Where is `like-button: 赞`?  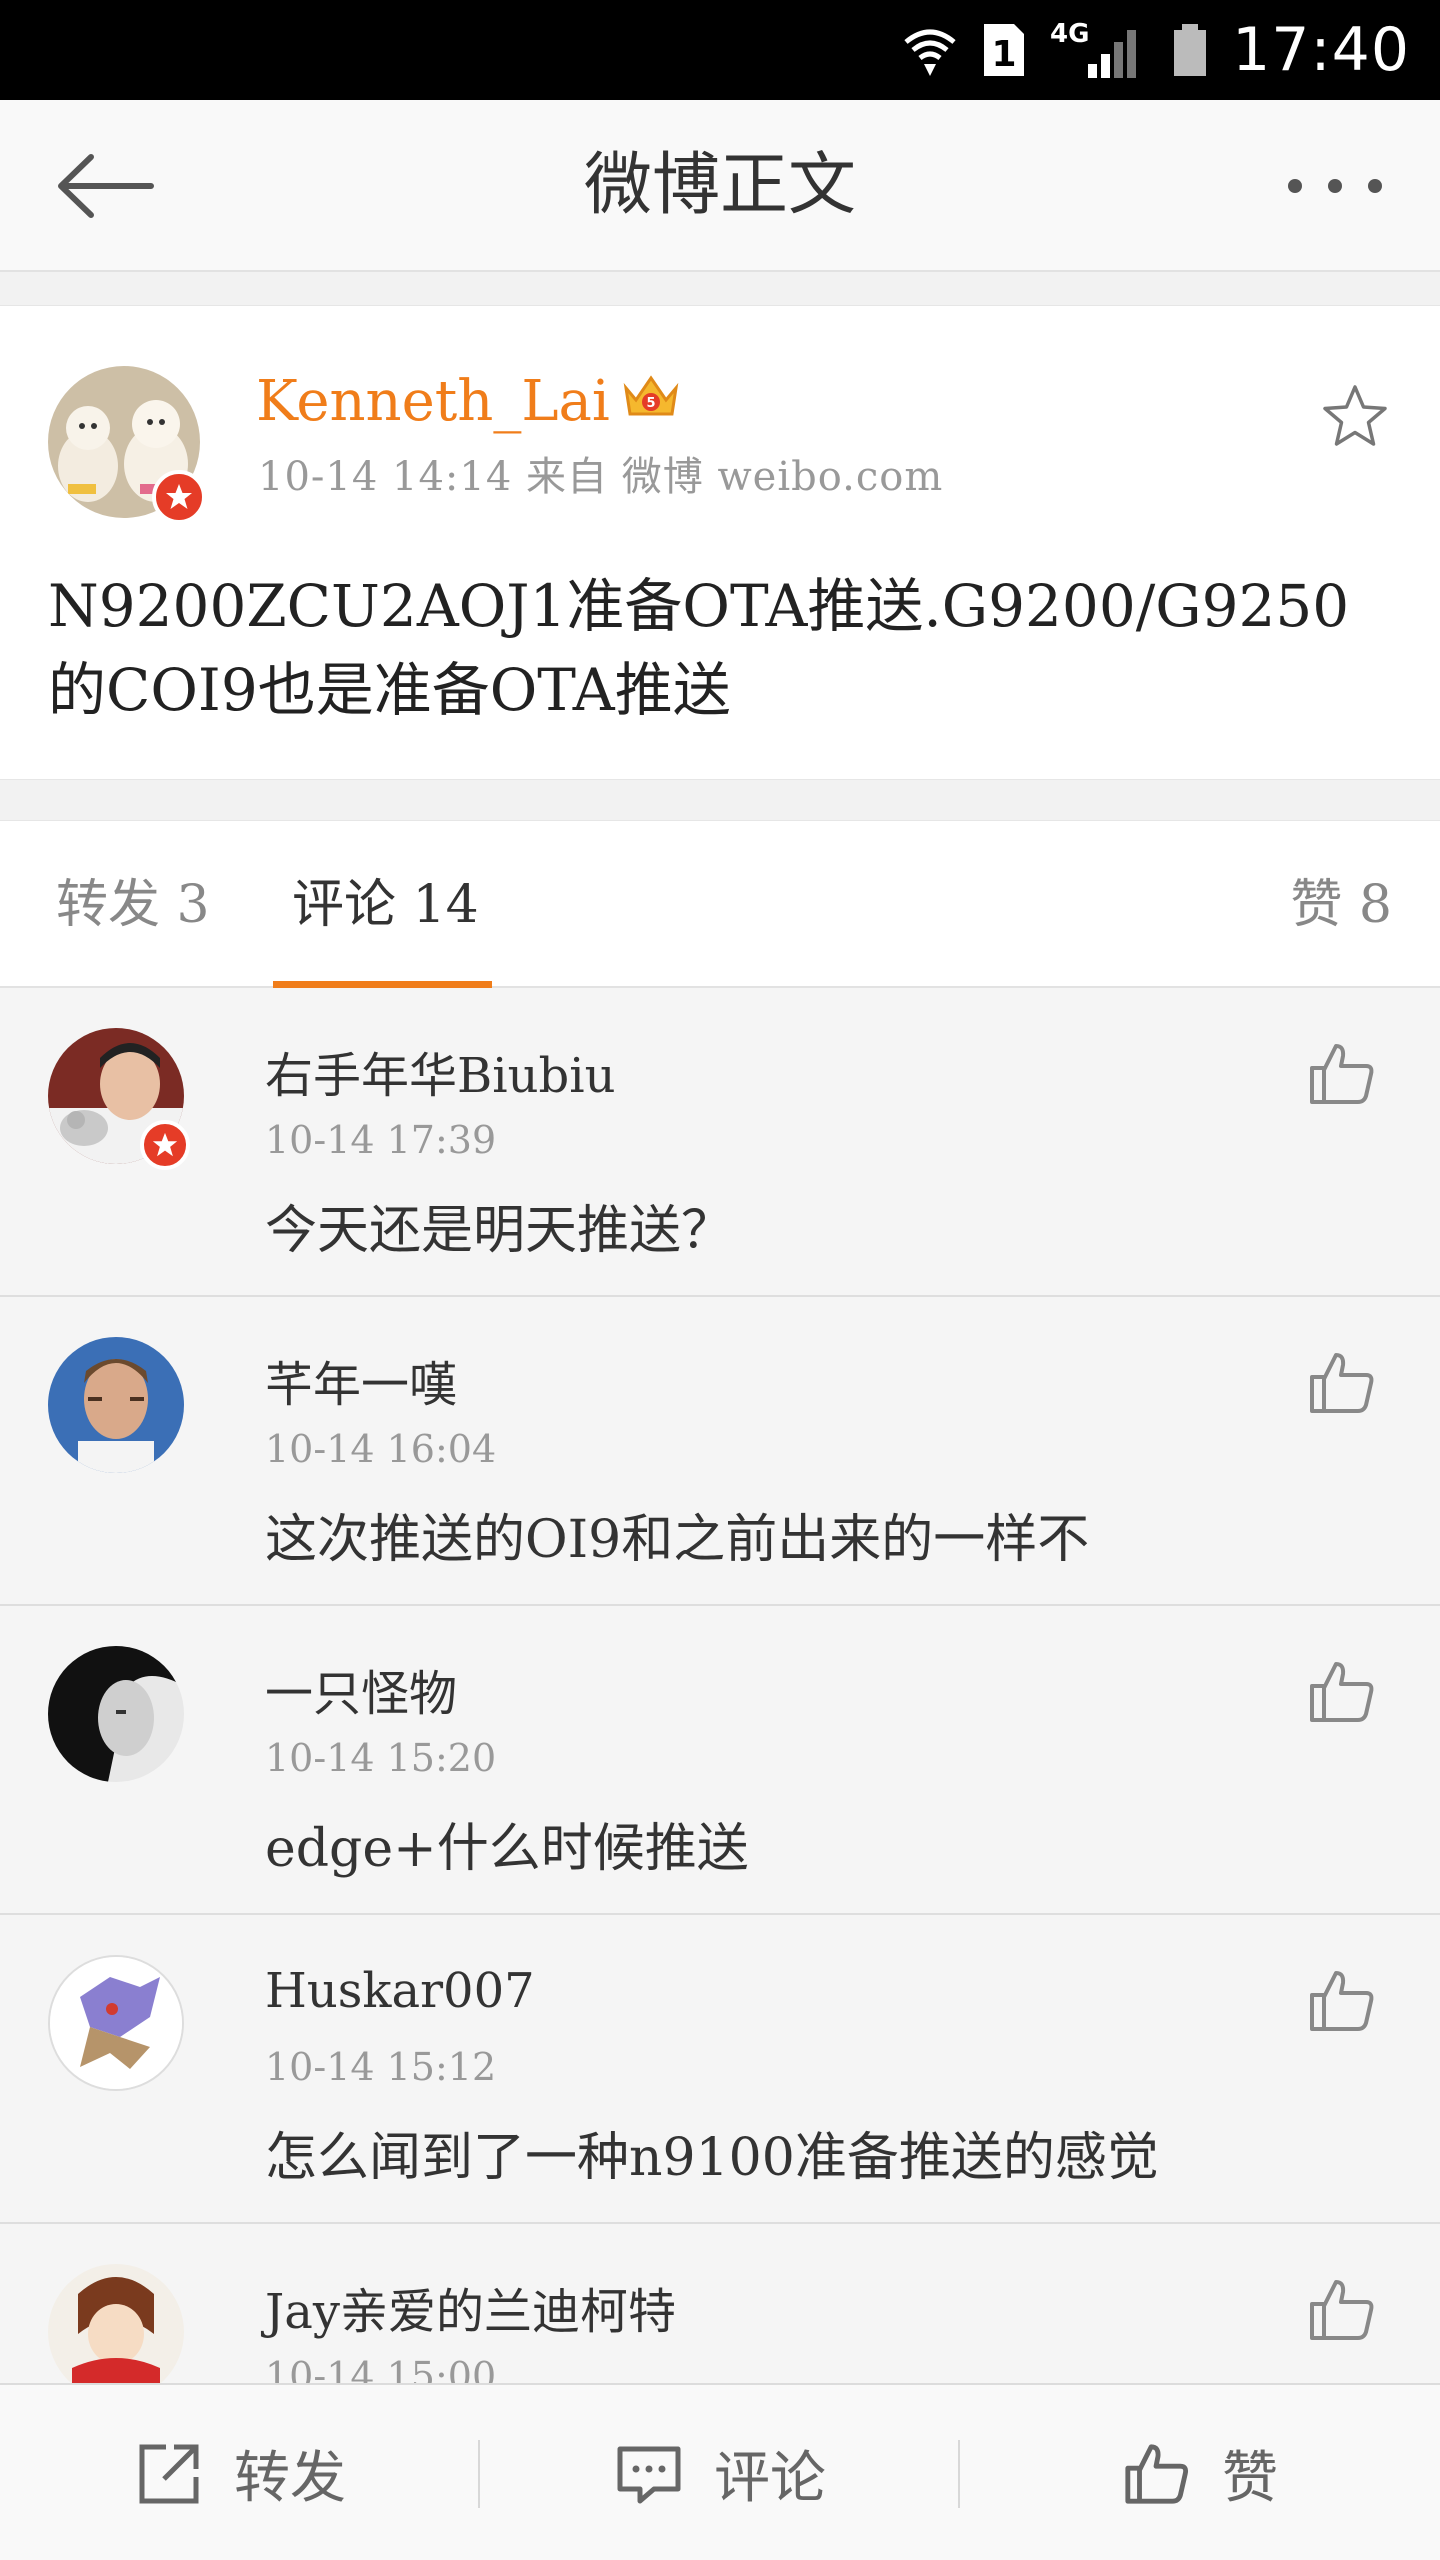 like-button: 赞 is located at coordinates (1200, 2472).